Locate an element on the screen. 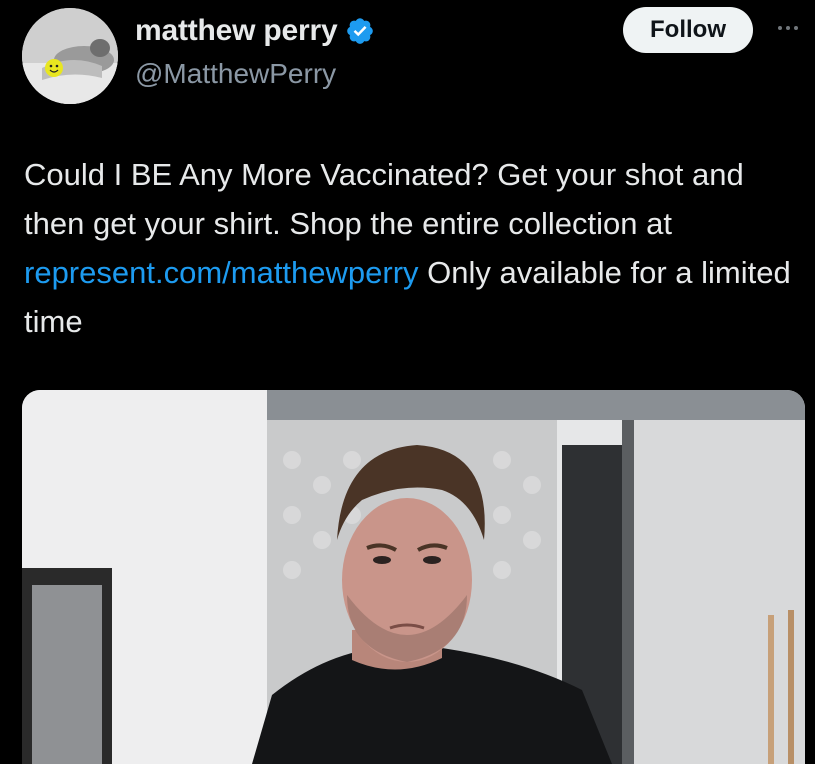 Image resolution: width=815 pixels, height=764 pixels. author-name-row: matthew perry is located at coordinates (255, 31).